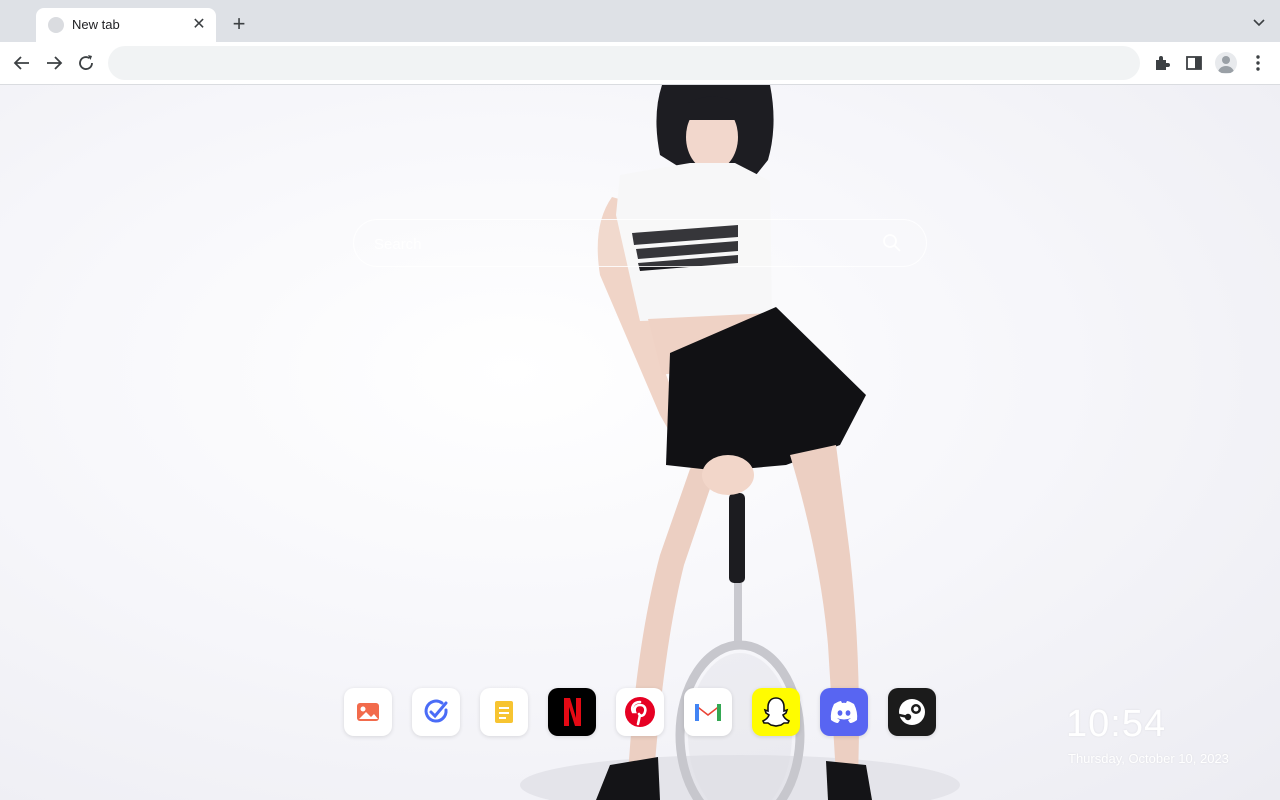  I want to click on forward-icon, so click(54, 63).